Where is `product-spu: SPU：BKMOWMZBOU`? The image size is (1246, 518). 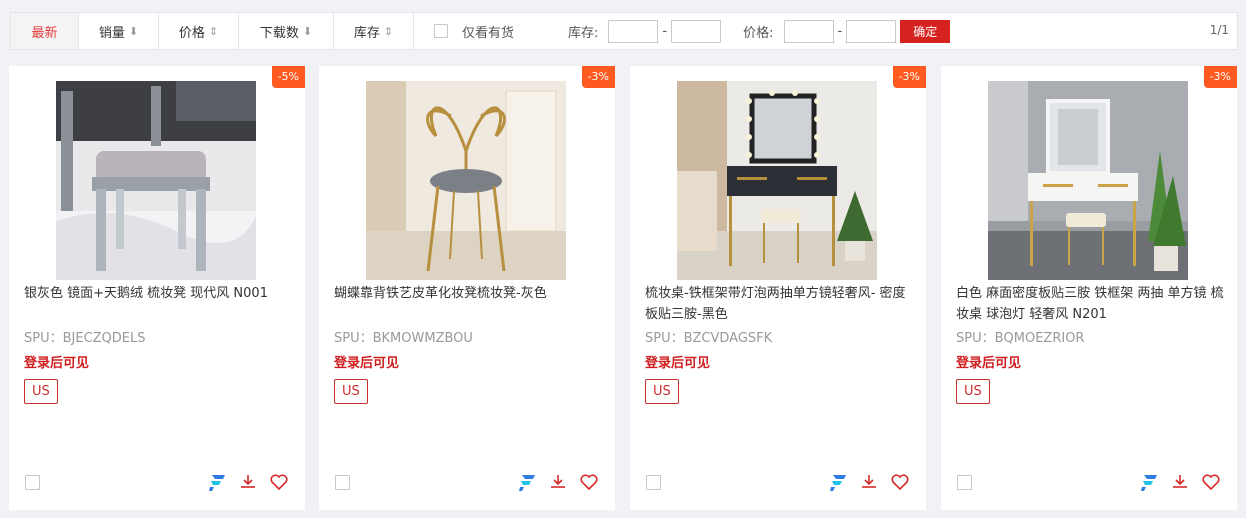 product-spu: SPU：BKMOWMZBOU is located at coordinates (403, 338).